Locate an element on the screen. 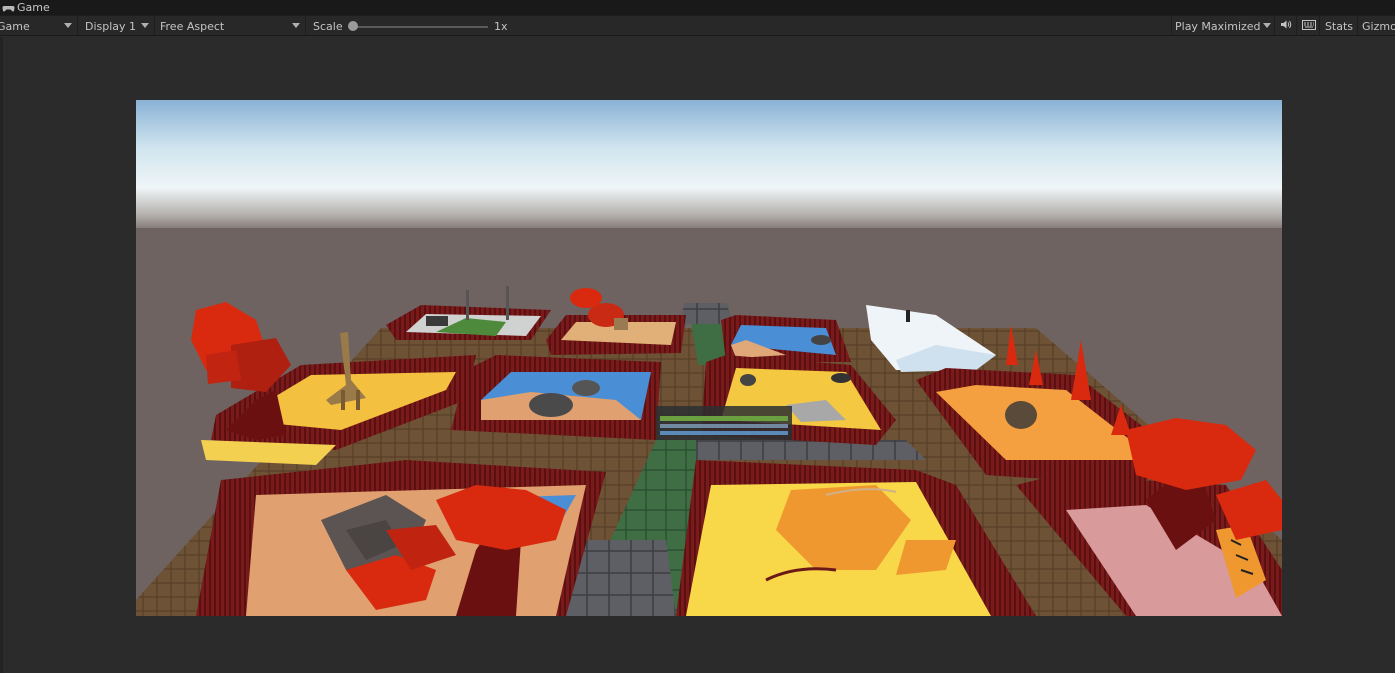 The image size is (1395, 673). scale-slider-handle is located at coordinates (353, 26).